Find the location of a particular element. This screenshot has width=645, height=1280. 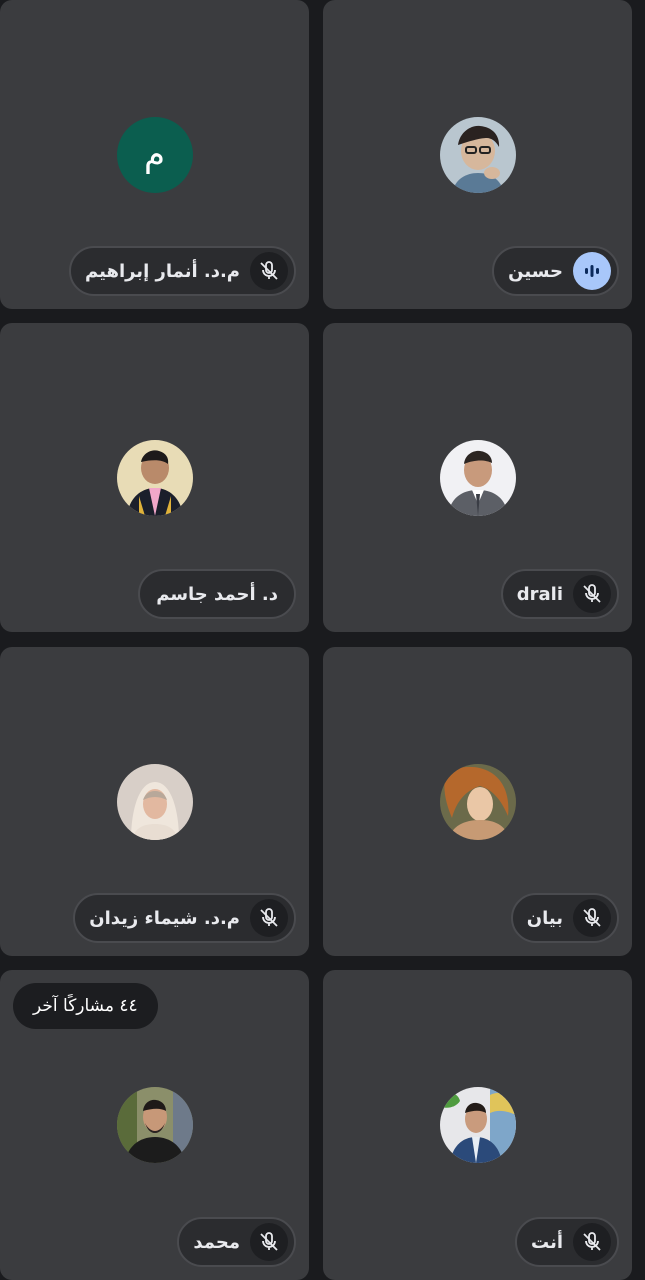

participant-name-chip: حسين is located at coordinates (555, 271).